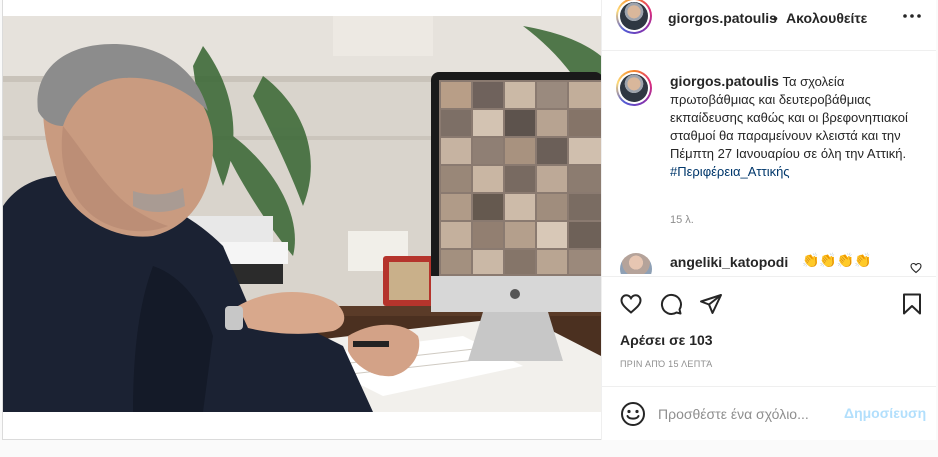 The image size is (938, 457). Describe the element at coordinates (837, 260) in the screenshot. I see `comment-text: 👏👏👏👏` at that location.